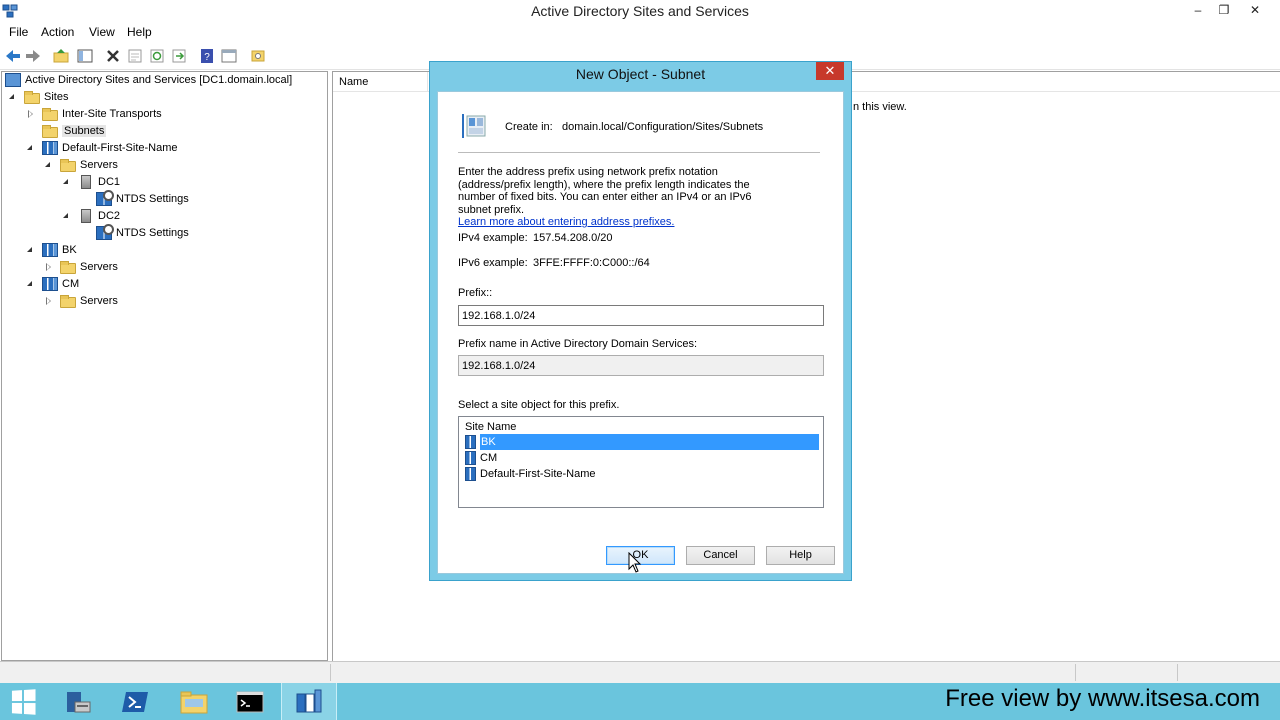 This screenshot has width=1280, height=720. What do you see at coordinates (474, 126) in the screenshot?
I see `subnet-object-icon` at bounding box center [474, 126].